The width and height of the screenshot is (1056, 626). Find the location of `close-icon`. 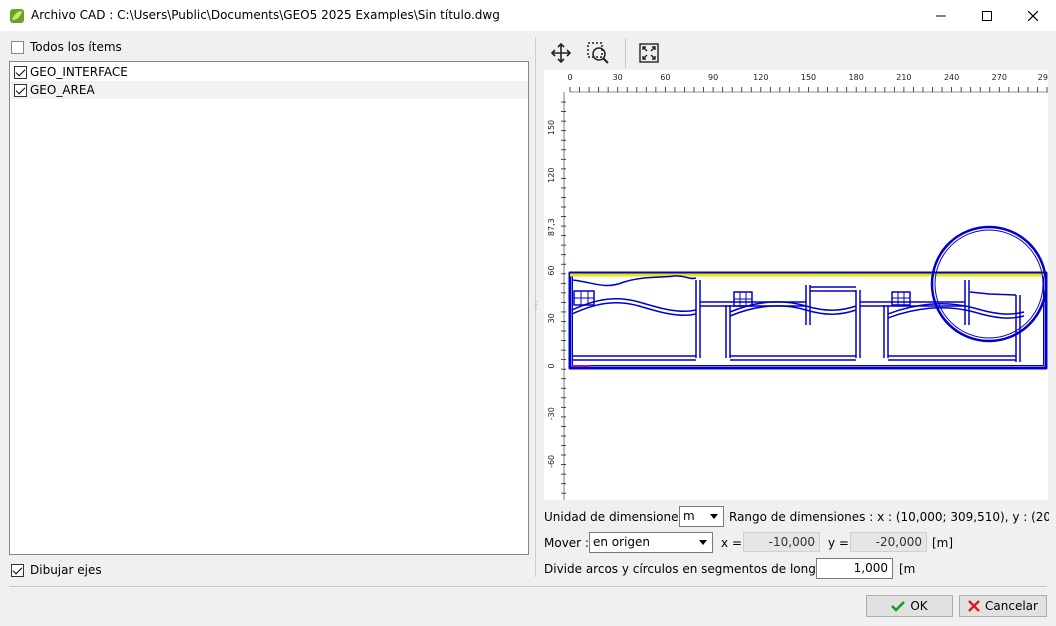

close-icon is located at coordinates (1033, 15).